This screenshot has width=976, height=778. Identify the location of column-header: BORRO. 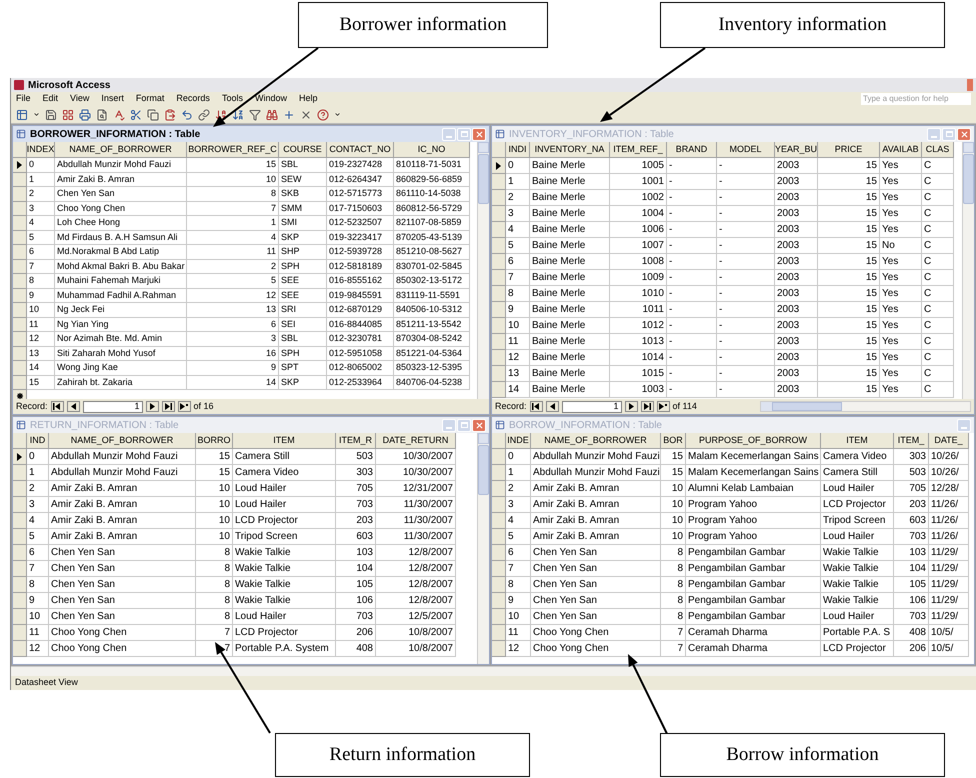
(214, 441).